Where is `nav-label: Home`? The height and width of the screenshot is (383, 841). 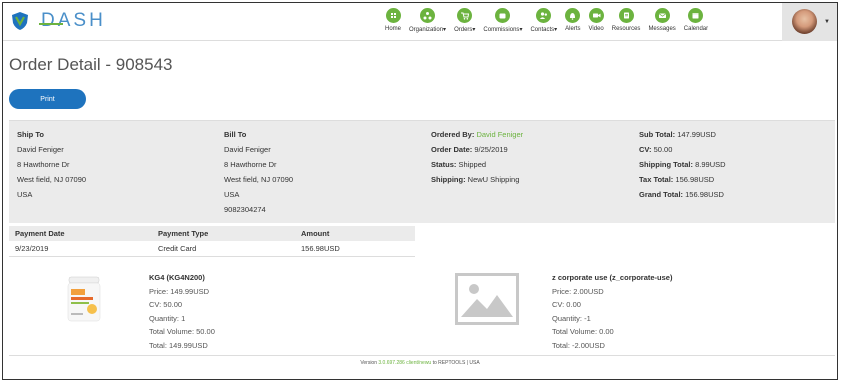
nav-label: Home is located at coordinates (393, 29).